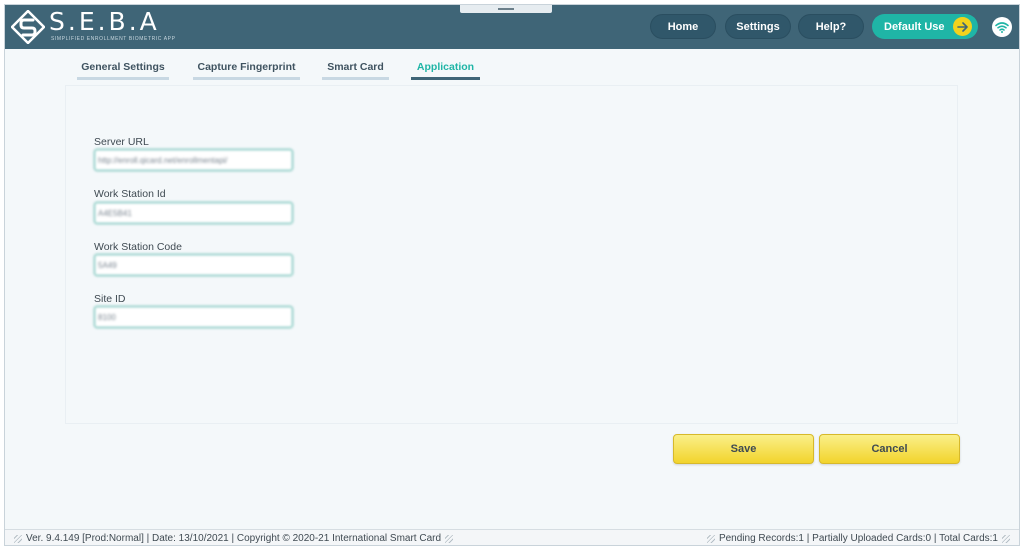 This screenshot has width=1024, height=550. What do you see at coordinates (1002, 27) in the screenshot?
I see `wifi-icon` at bounding box center [1002, 27].